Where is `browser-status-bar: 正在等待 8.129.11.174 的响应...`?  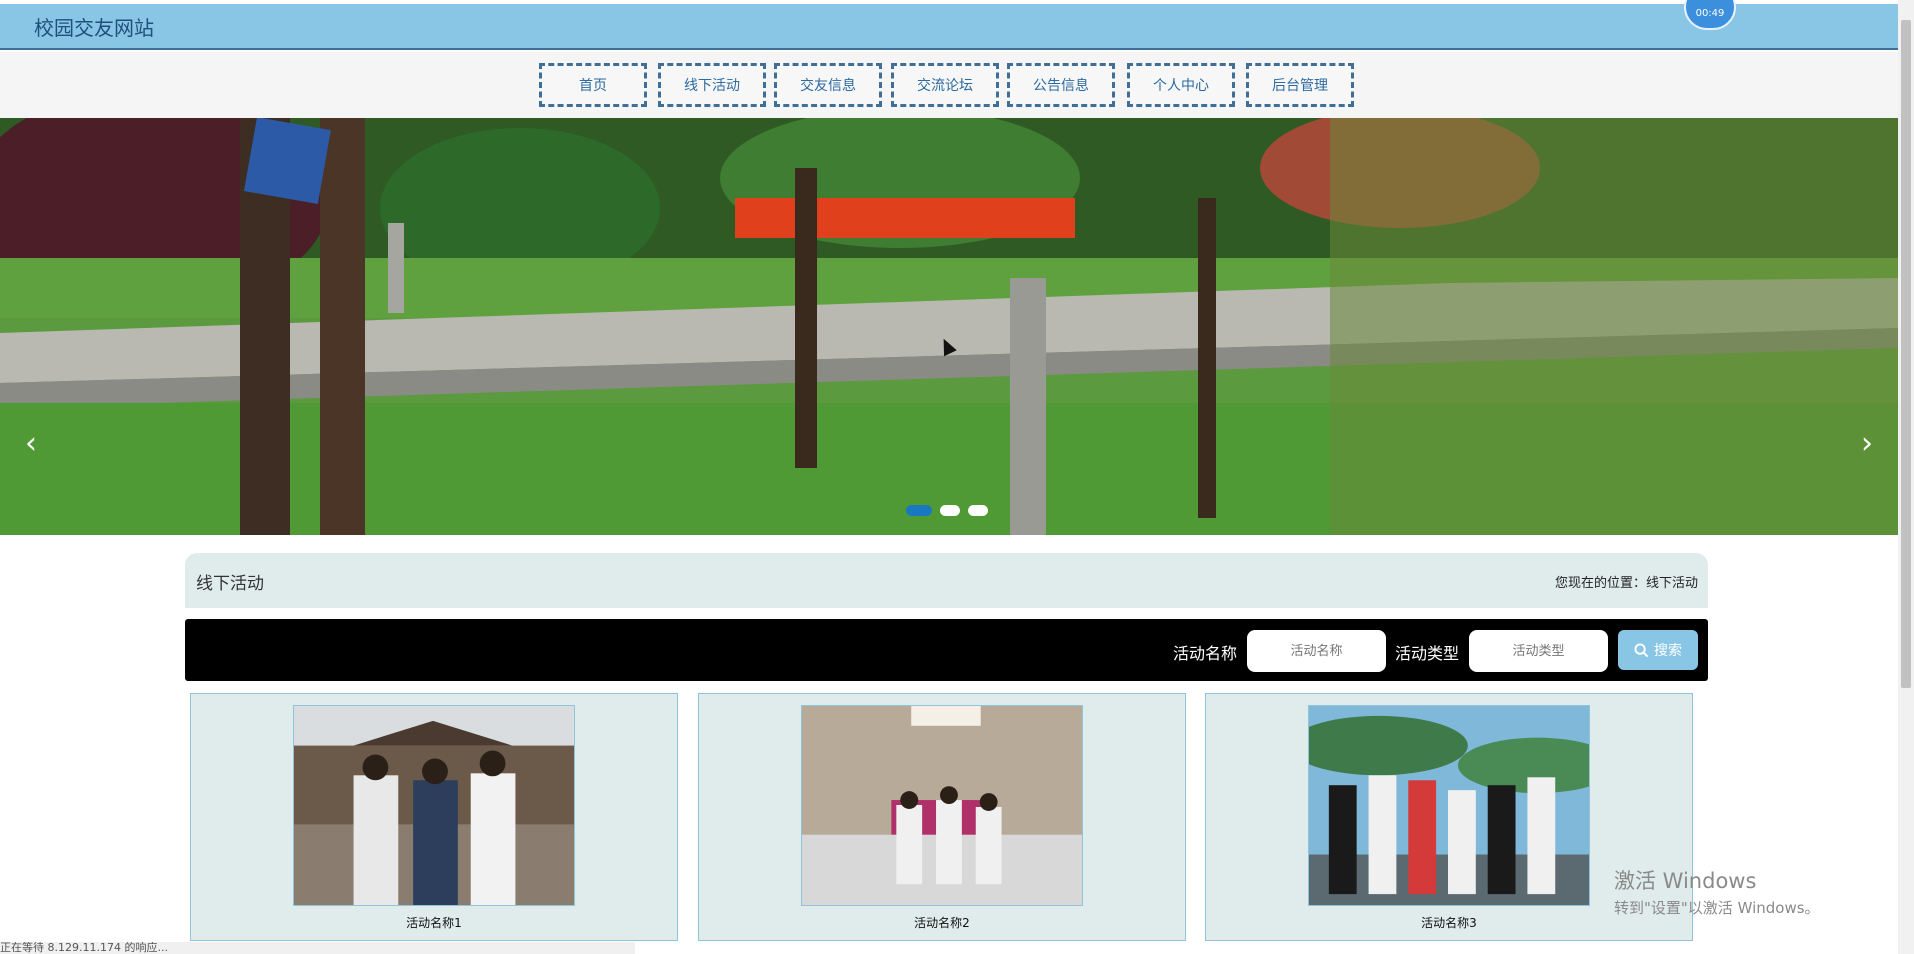 browser-status-bar: 正在等待 8.129.11.174 的响应... is located at coordinates (317, 948).